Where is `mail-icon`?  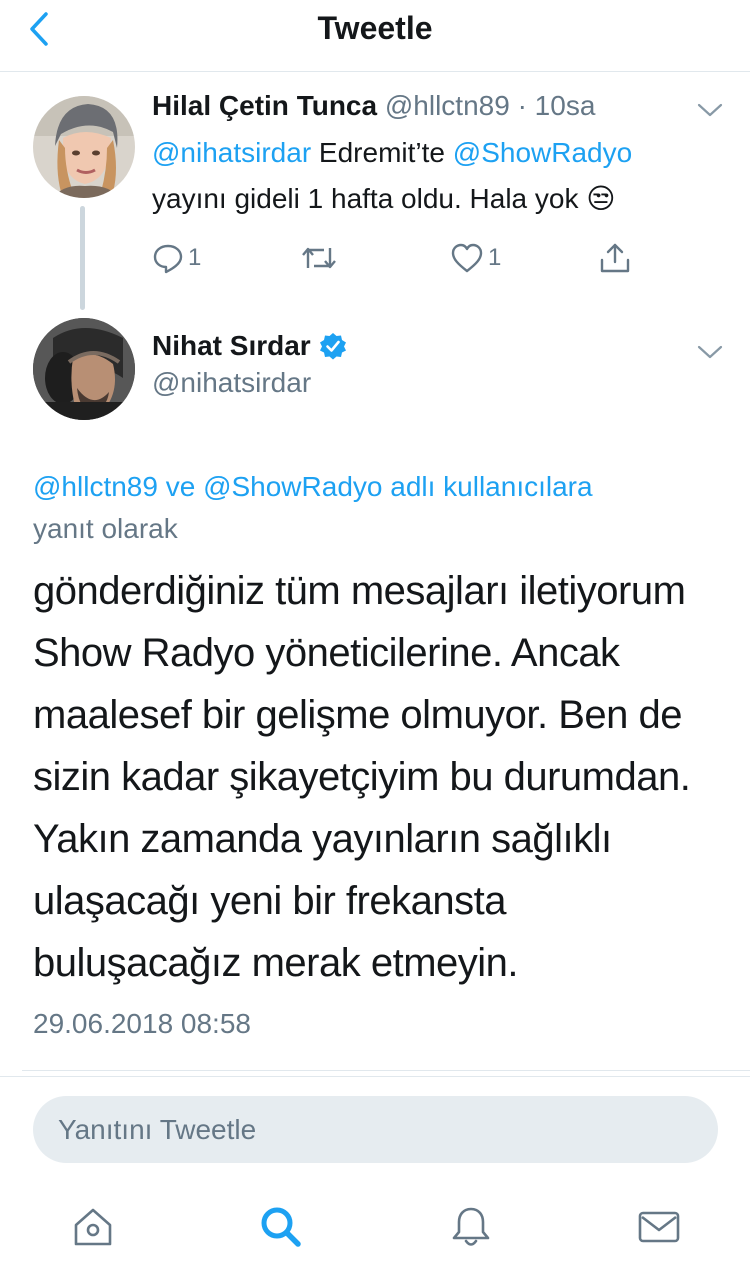
mail-icon is located at coordinates (659, 1227).